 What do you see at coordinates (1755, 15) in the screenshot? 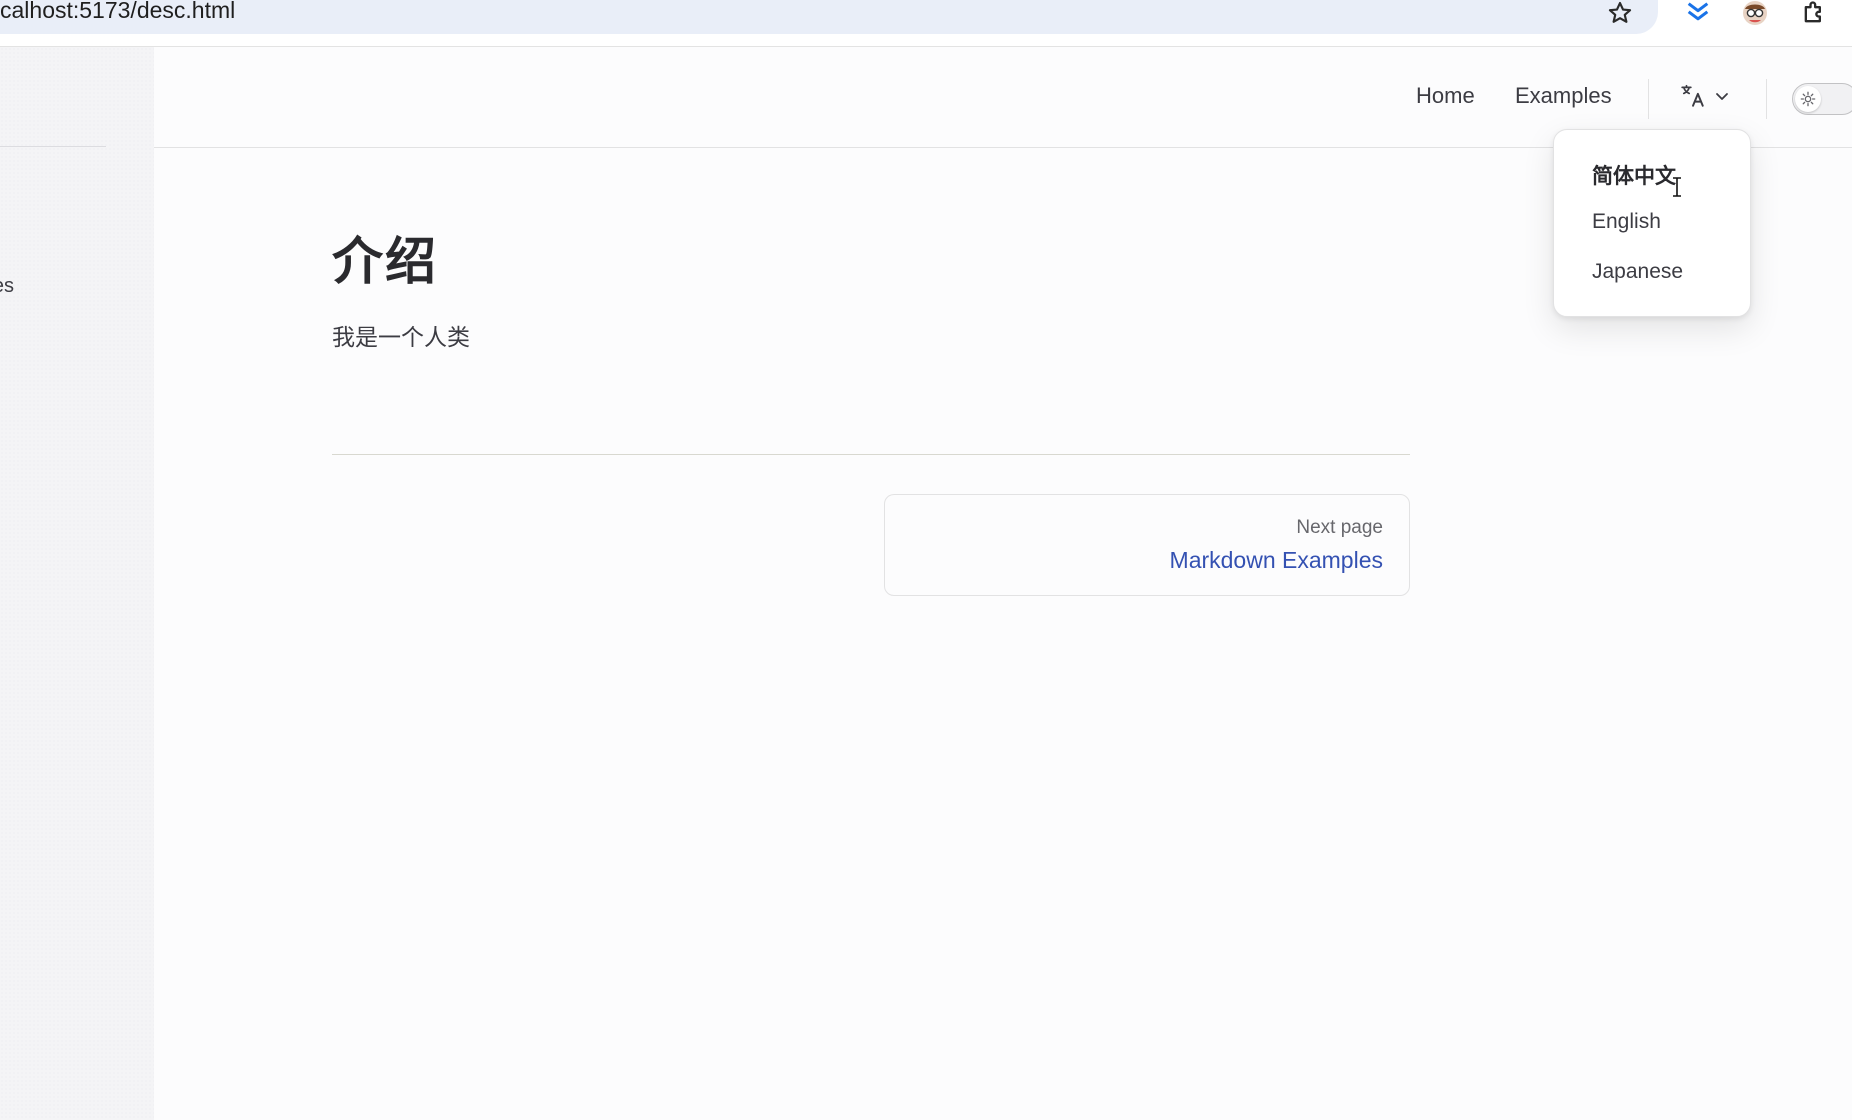
I see `profile-avatar-icon` at bounding box center [1755, 15].